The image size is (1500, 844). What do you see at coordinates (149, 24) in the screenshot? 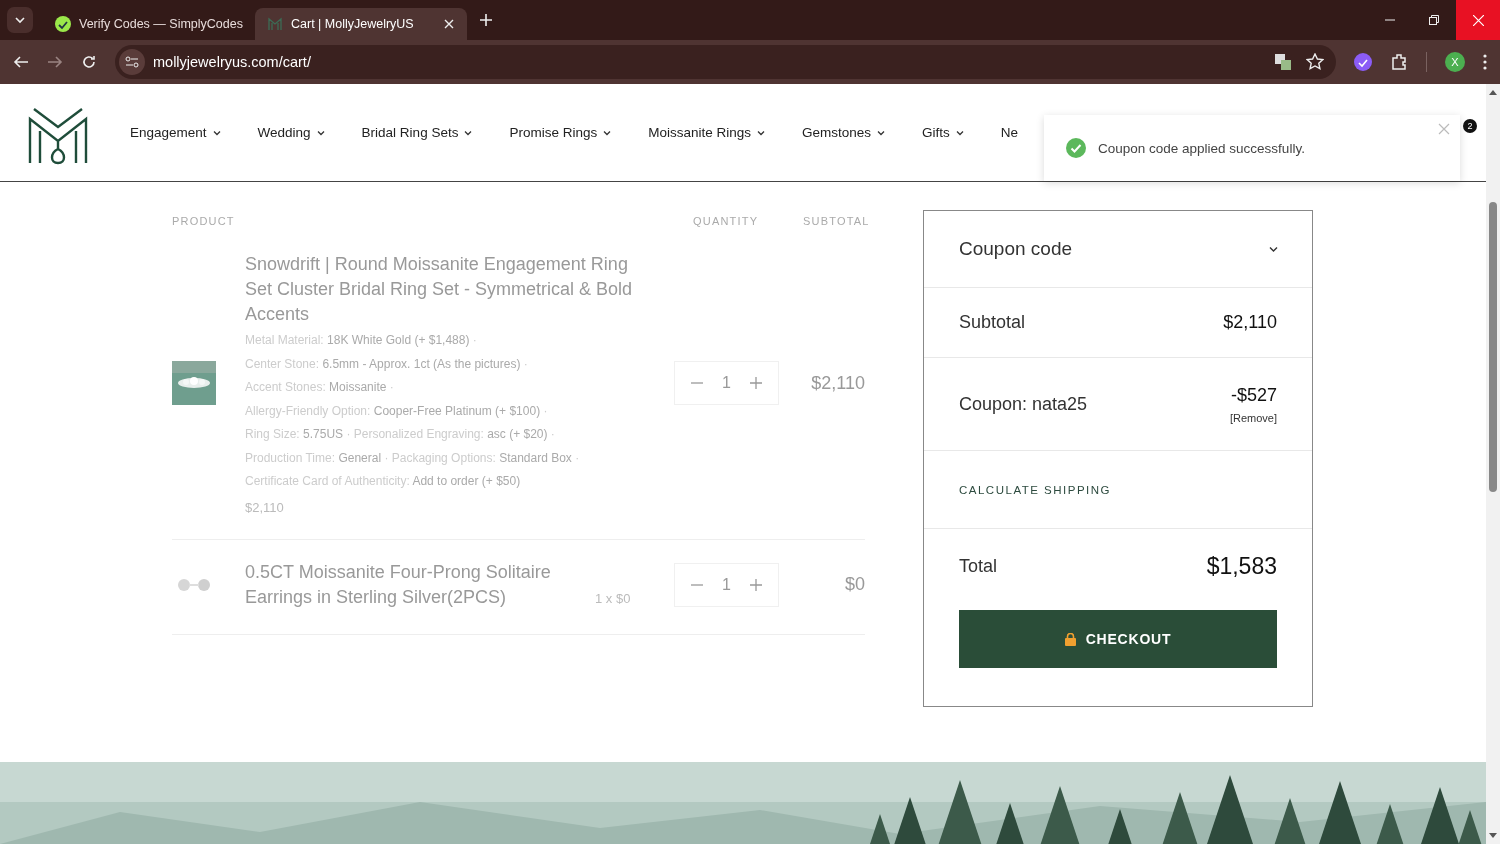
I see `browser-tab: Verify Codes — SimplyCodes` at bounding box center [149, 24].